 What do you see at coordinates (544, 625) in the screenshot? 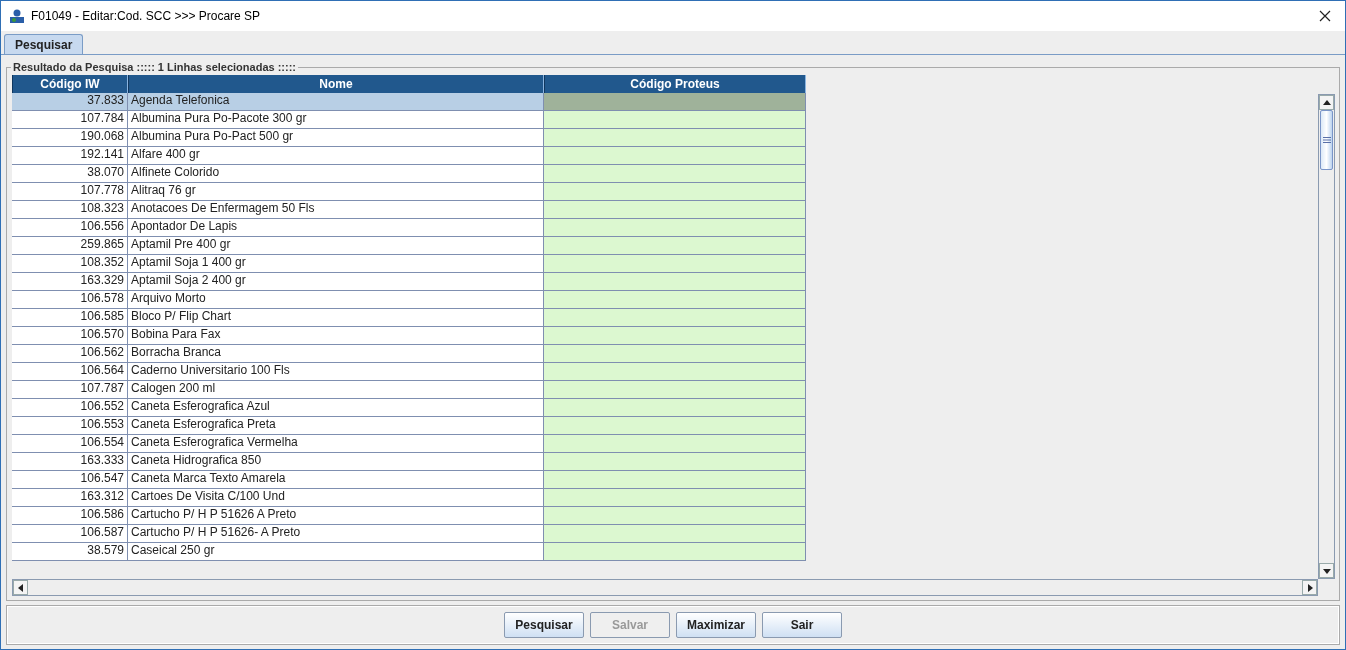
I see `action-button: Pesquisar` at bounding box center [544, 625].